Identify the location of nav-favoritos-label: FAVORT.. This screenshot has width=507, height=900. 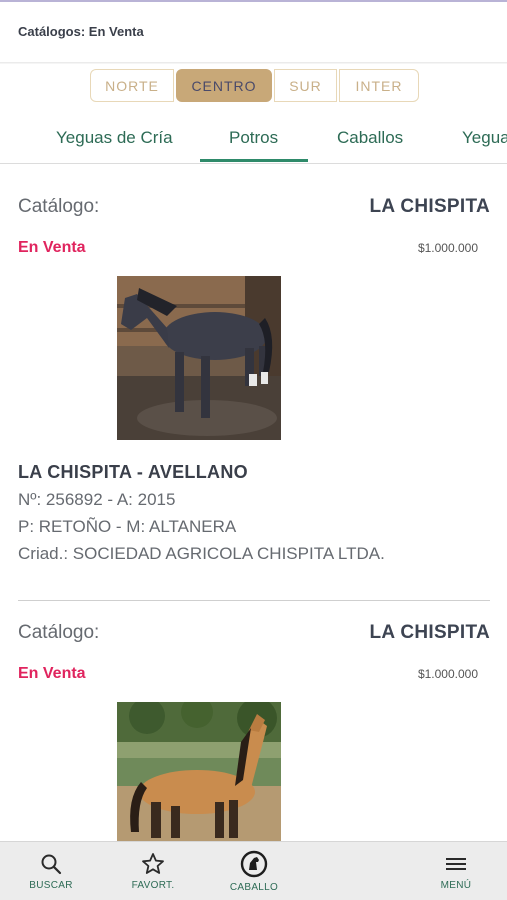
(153, 885).